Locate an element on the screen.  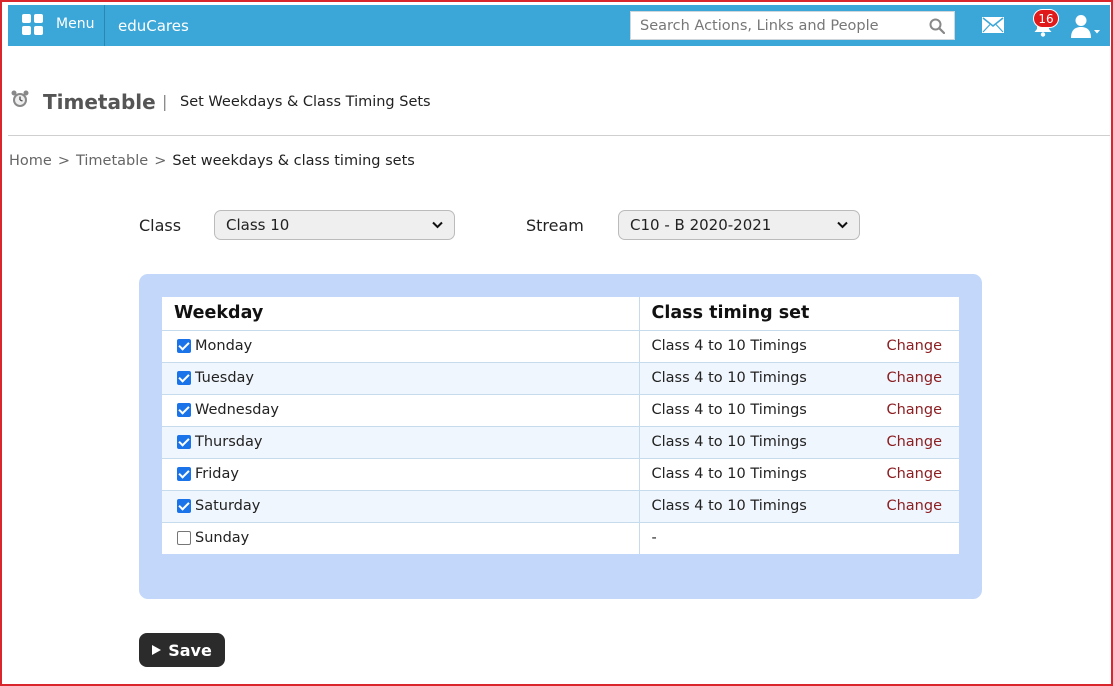
stream-label: Stream is located at coordinates (555, 225).